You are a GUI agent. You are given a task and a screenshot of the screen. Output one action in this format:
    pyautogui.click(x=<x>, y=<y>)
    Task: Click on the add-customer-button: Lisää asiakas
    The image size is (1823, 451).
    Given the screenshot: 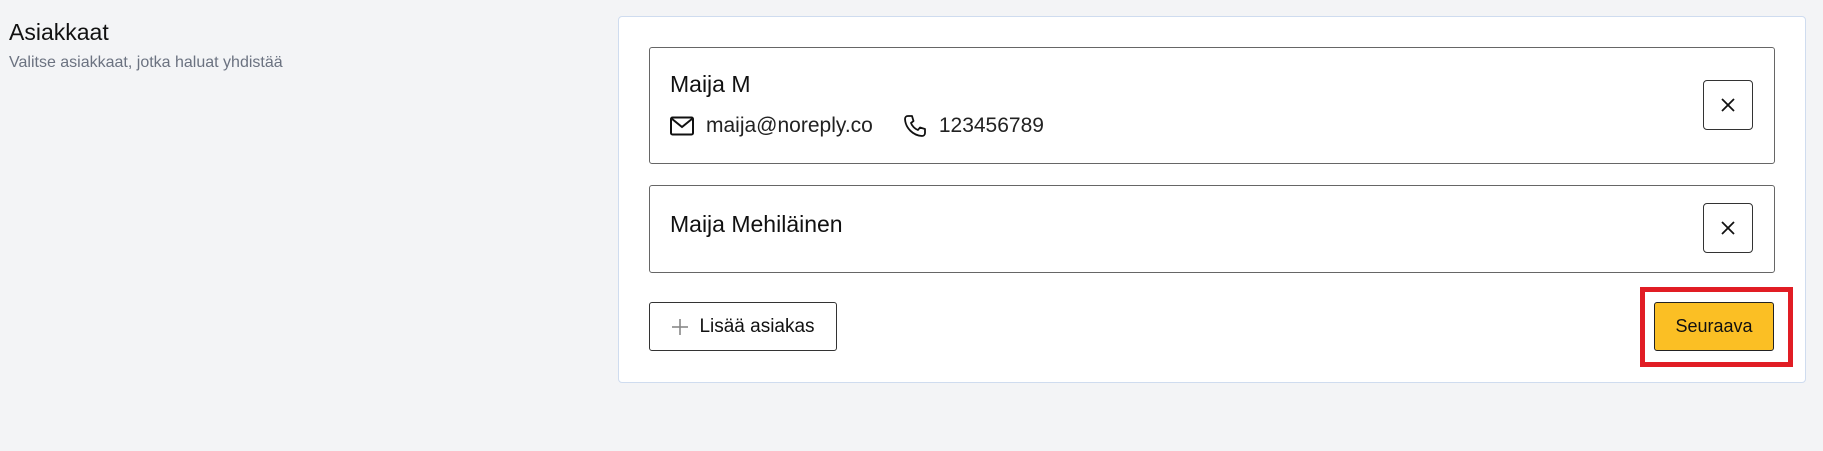 What is the action you would take?
    pyautogui.click(x=743, y=326)
    